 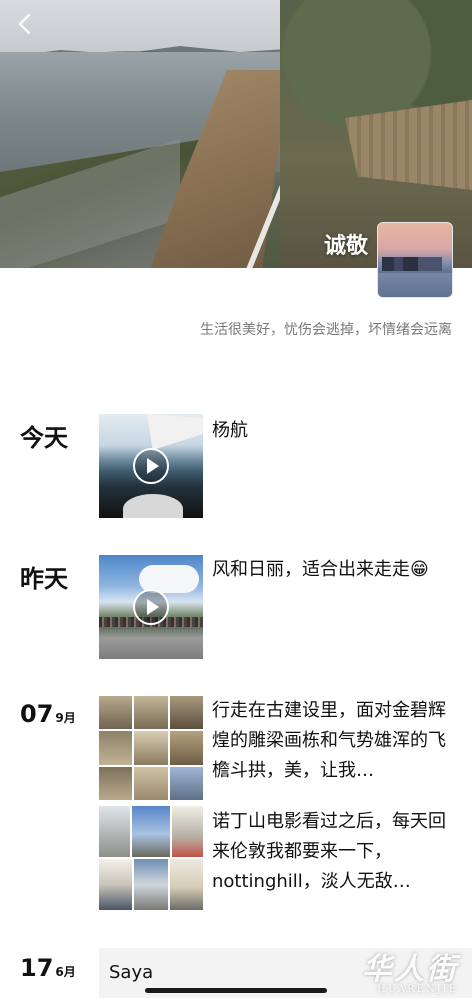 I want to click on avatar, so click(x=415, y=260).